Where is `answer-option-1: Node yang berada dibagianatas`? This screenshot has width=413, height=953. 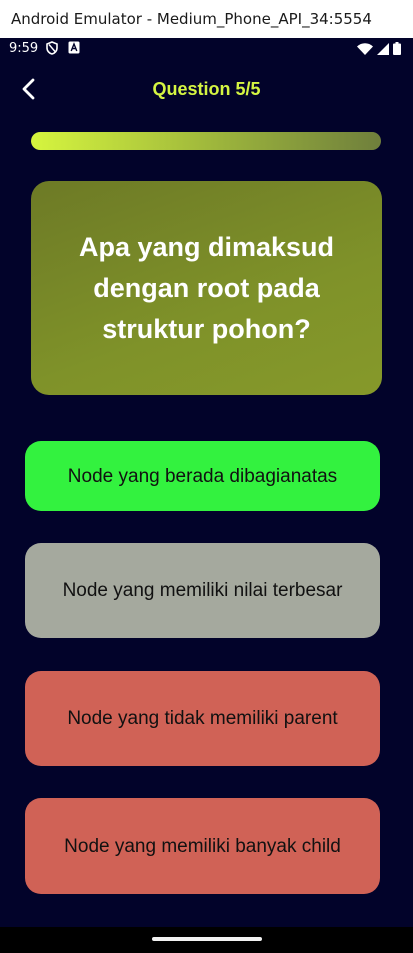
answer-option-1: Node yang berada dibagianatas is located at coordinates (202, 476).